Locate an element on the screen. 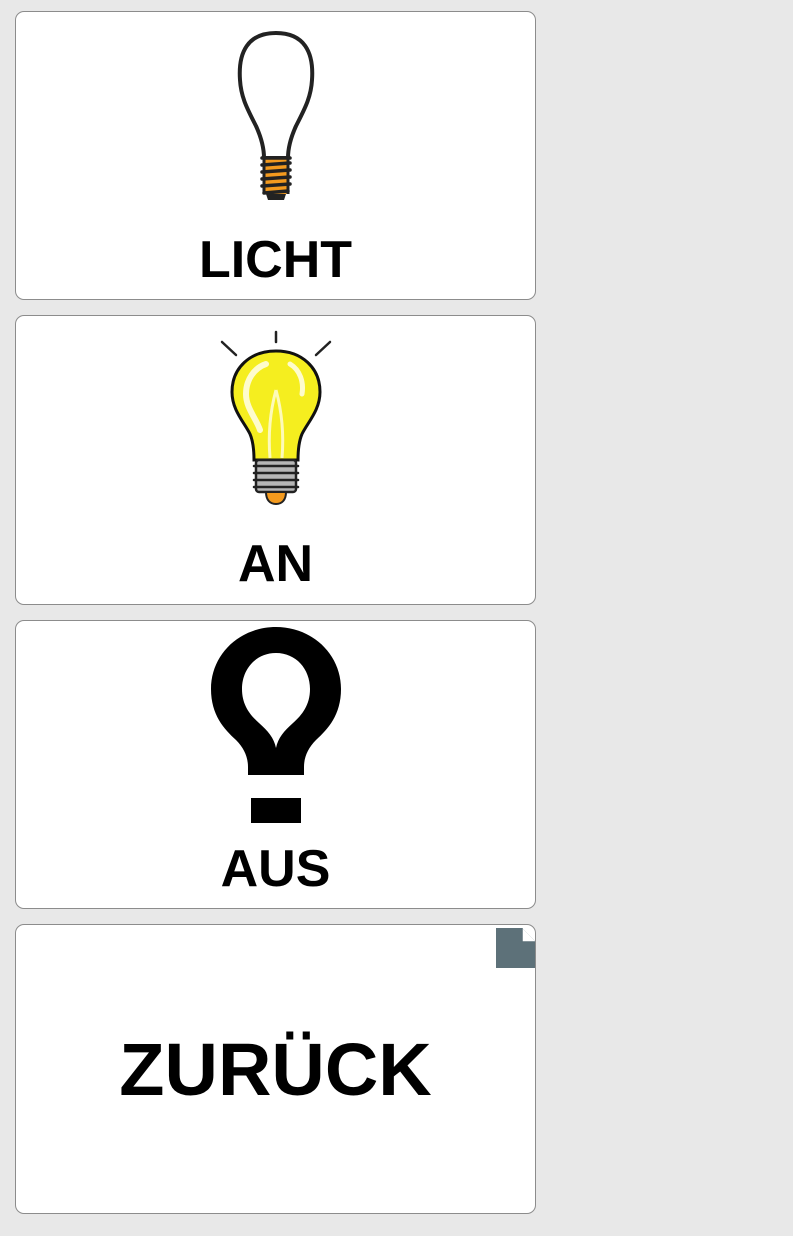 This screenshot has height=1236, width=793. cell-label: ZURÜCK is located at coordinates (275, 1069).